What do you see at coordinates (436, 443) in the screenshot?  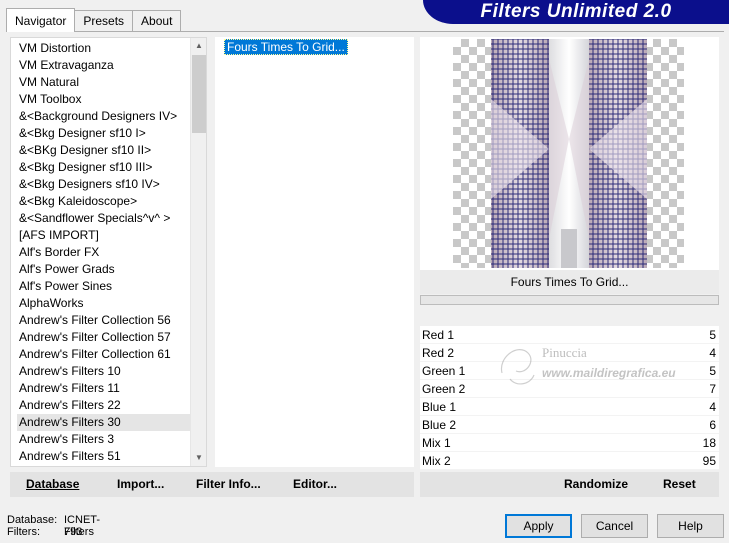 I see `parameter-label: Mix 1` at bounding box center [436, 443].